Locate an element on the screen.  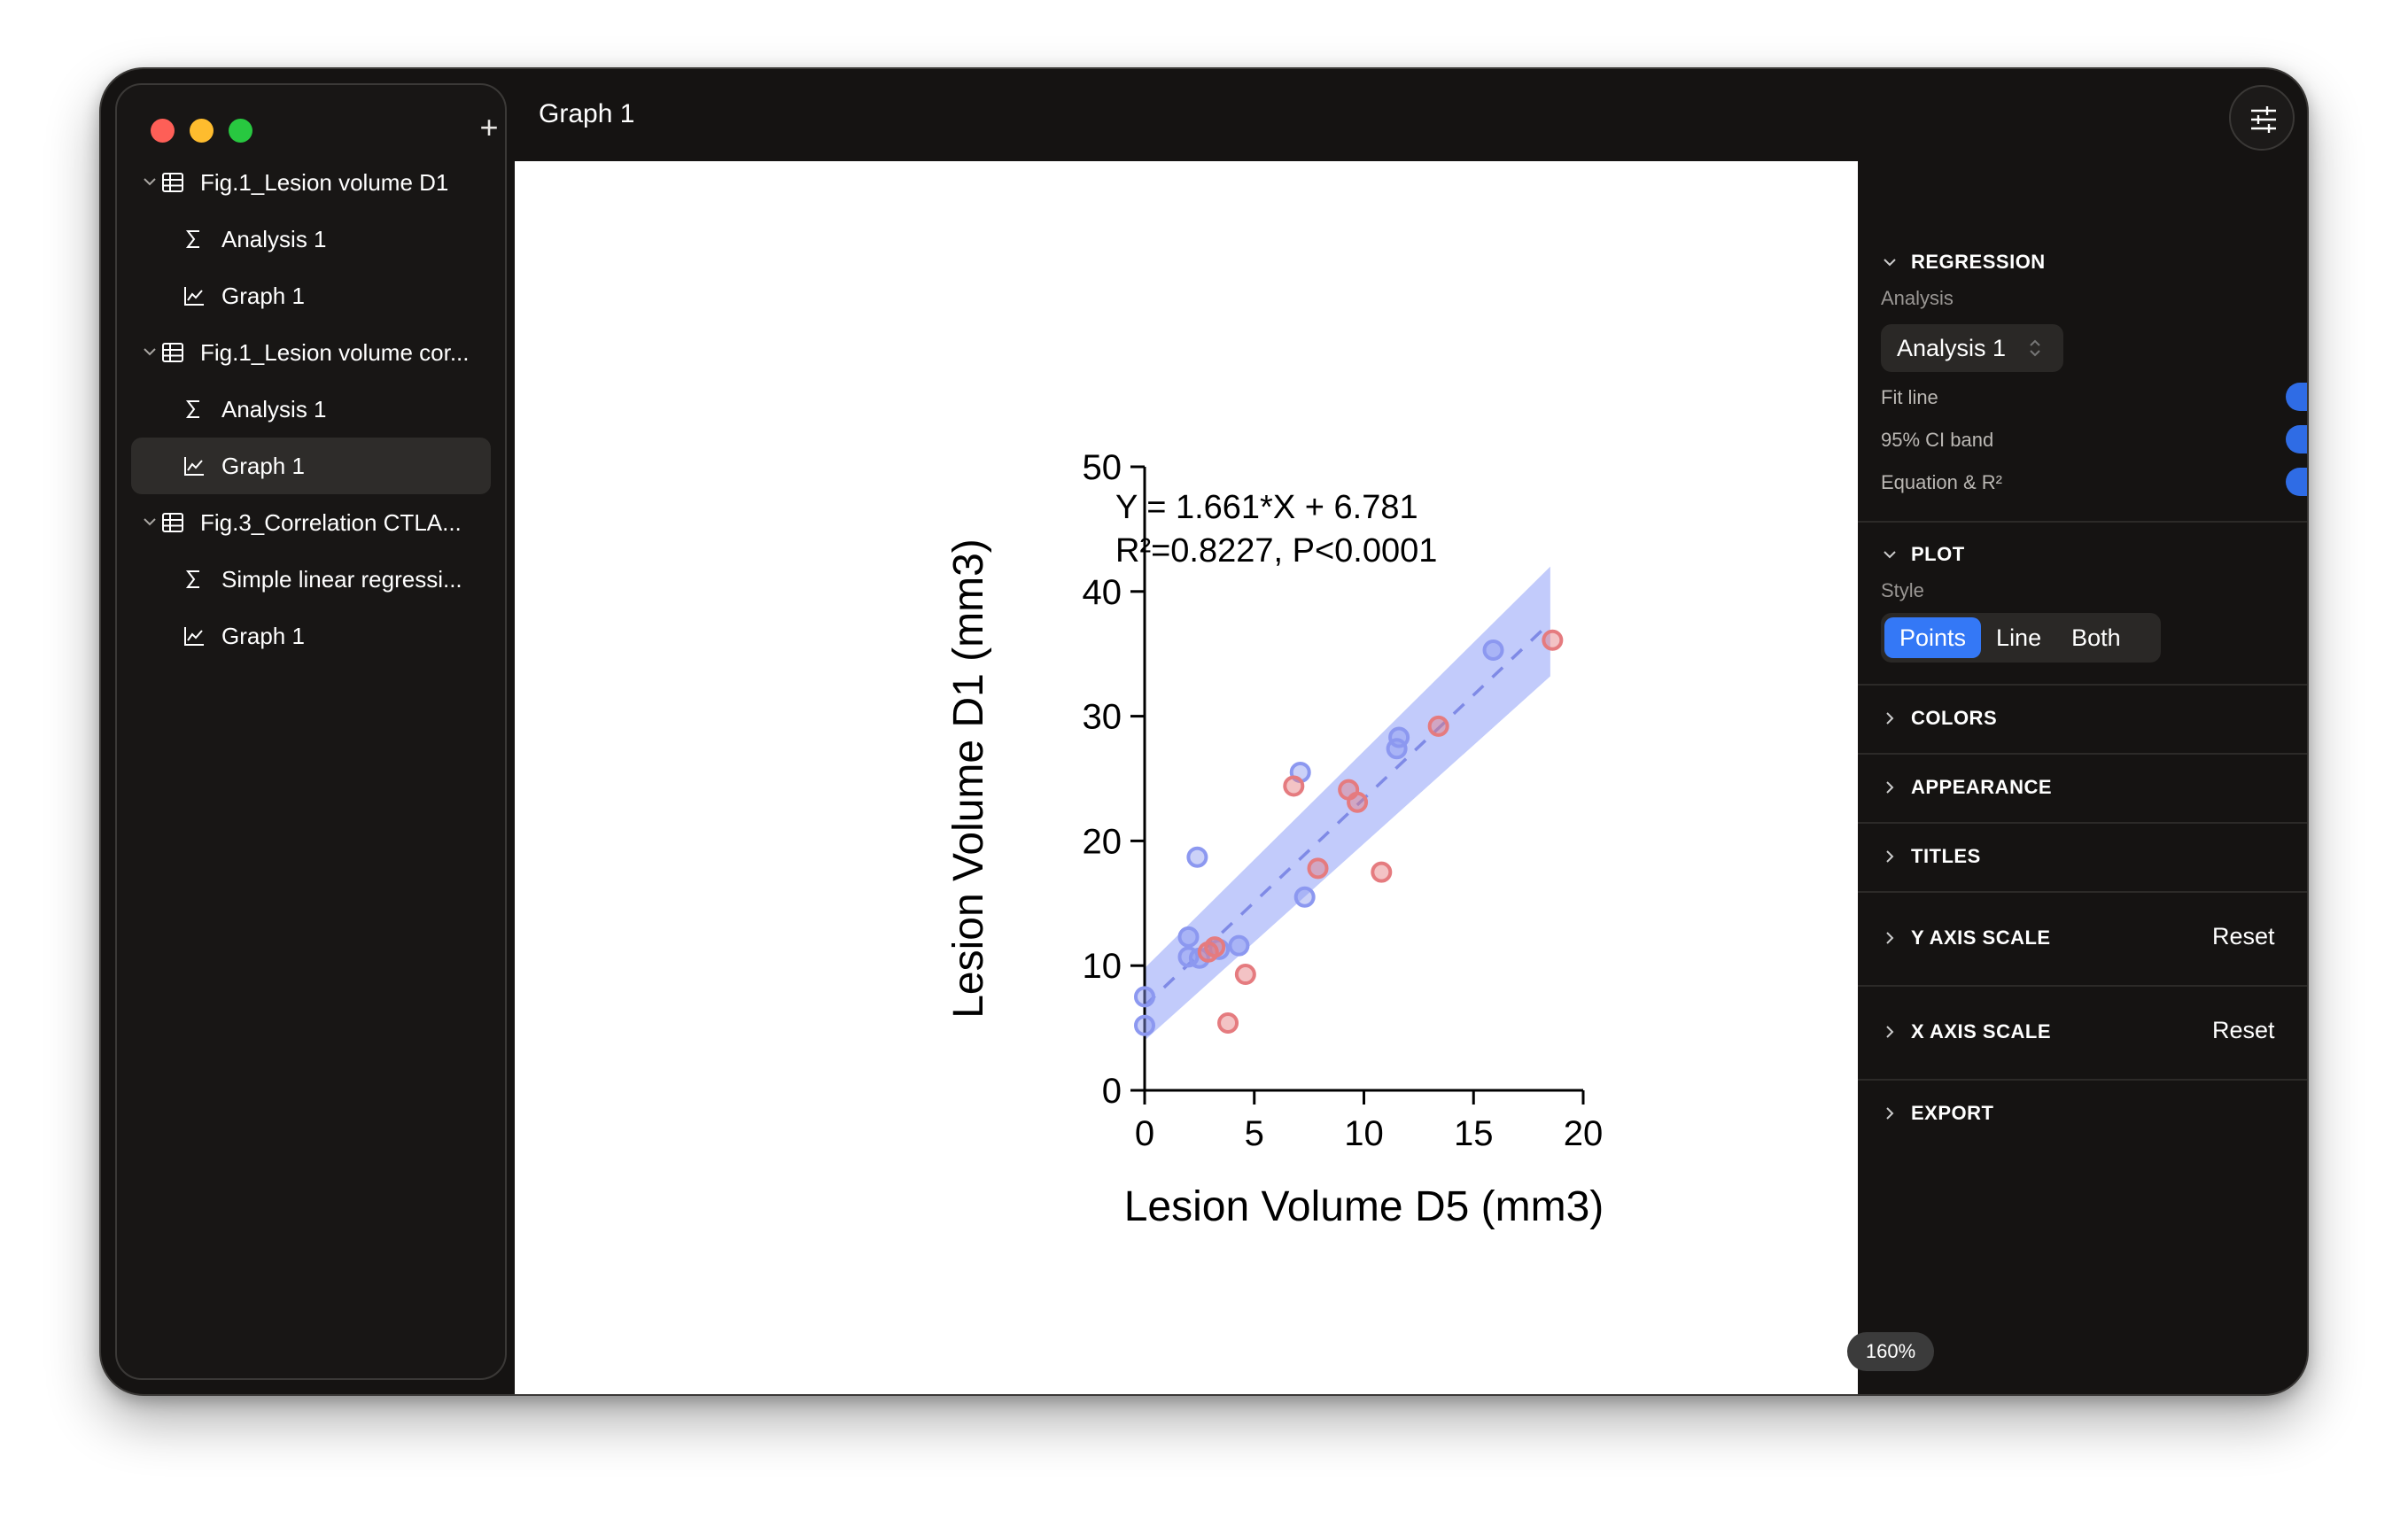
y-axis-reset-button: Reset is located at coordinates (2244, 936).